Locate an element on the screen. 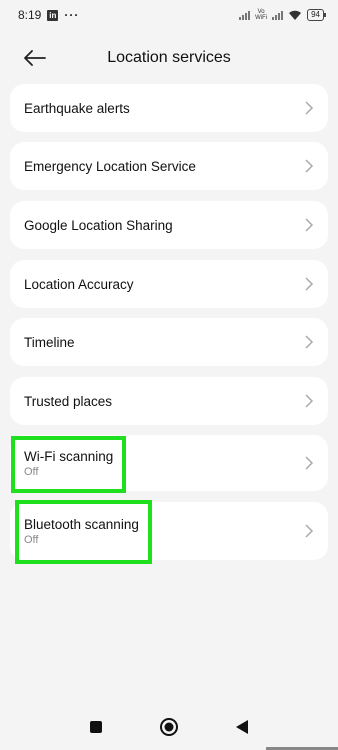 The width and height of the screenshot is (338, 750). item-label: Location Accuracy is located at coordinates (79, 284).